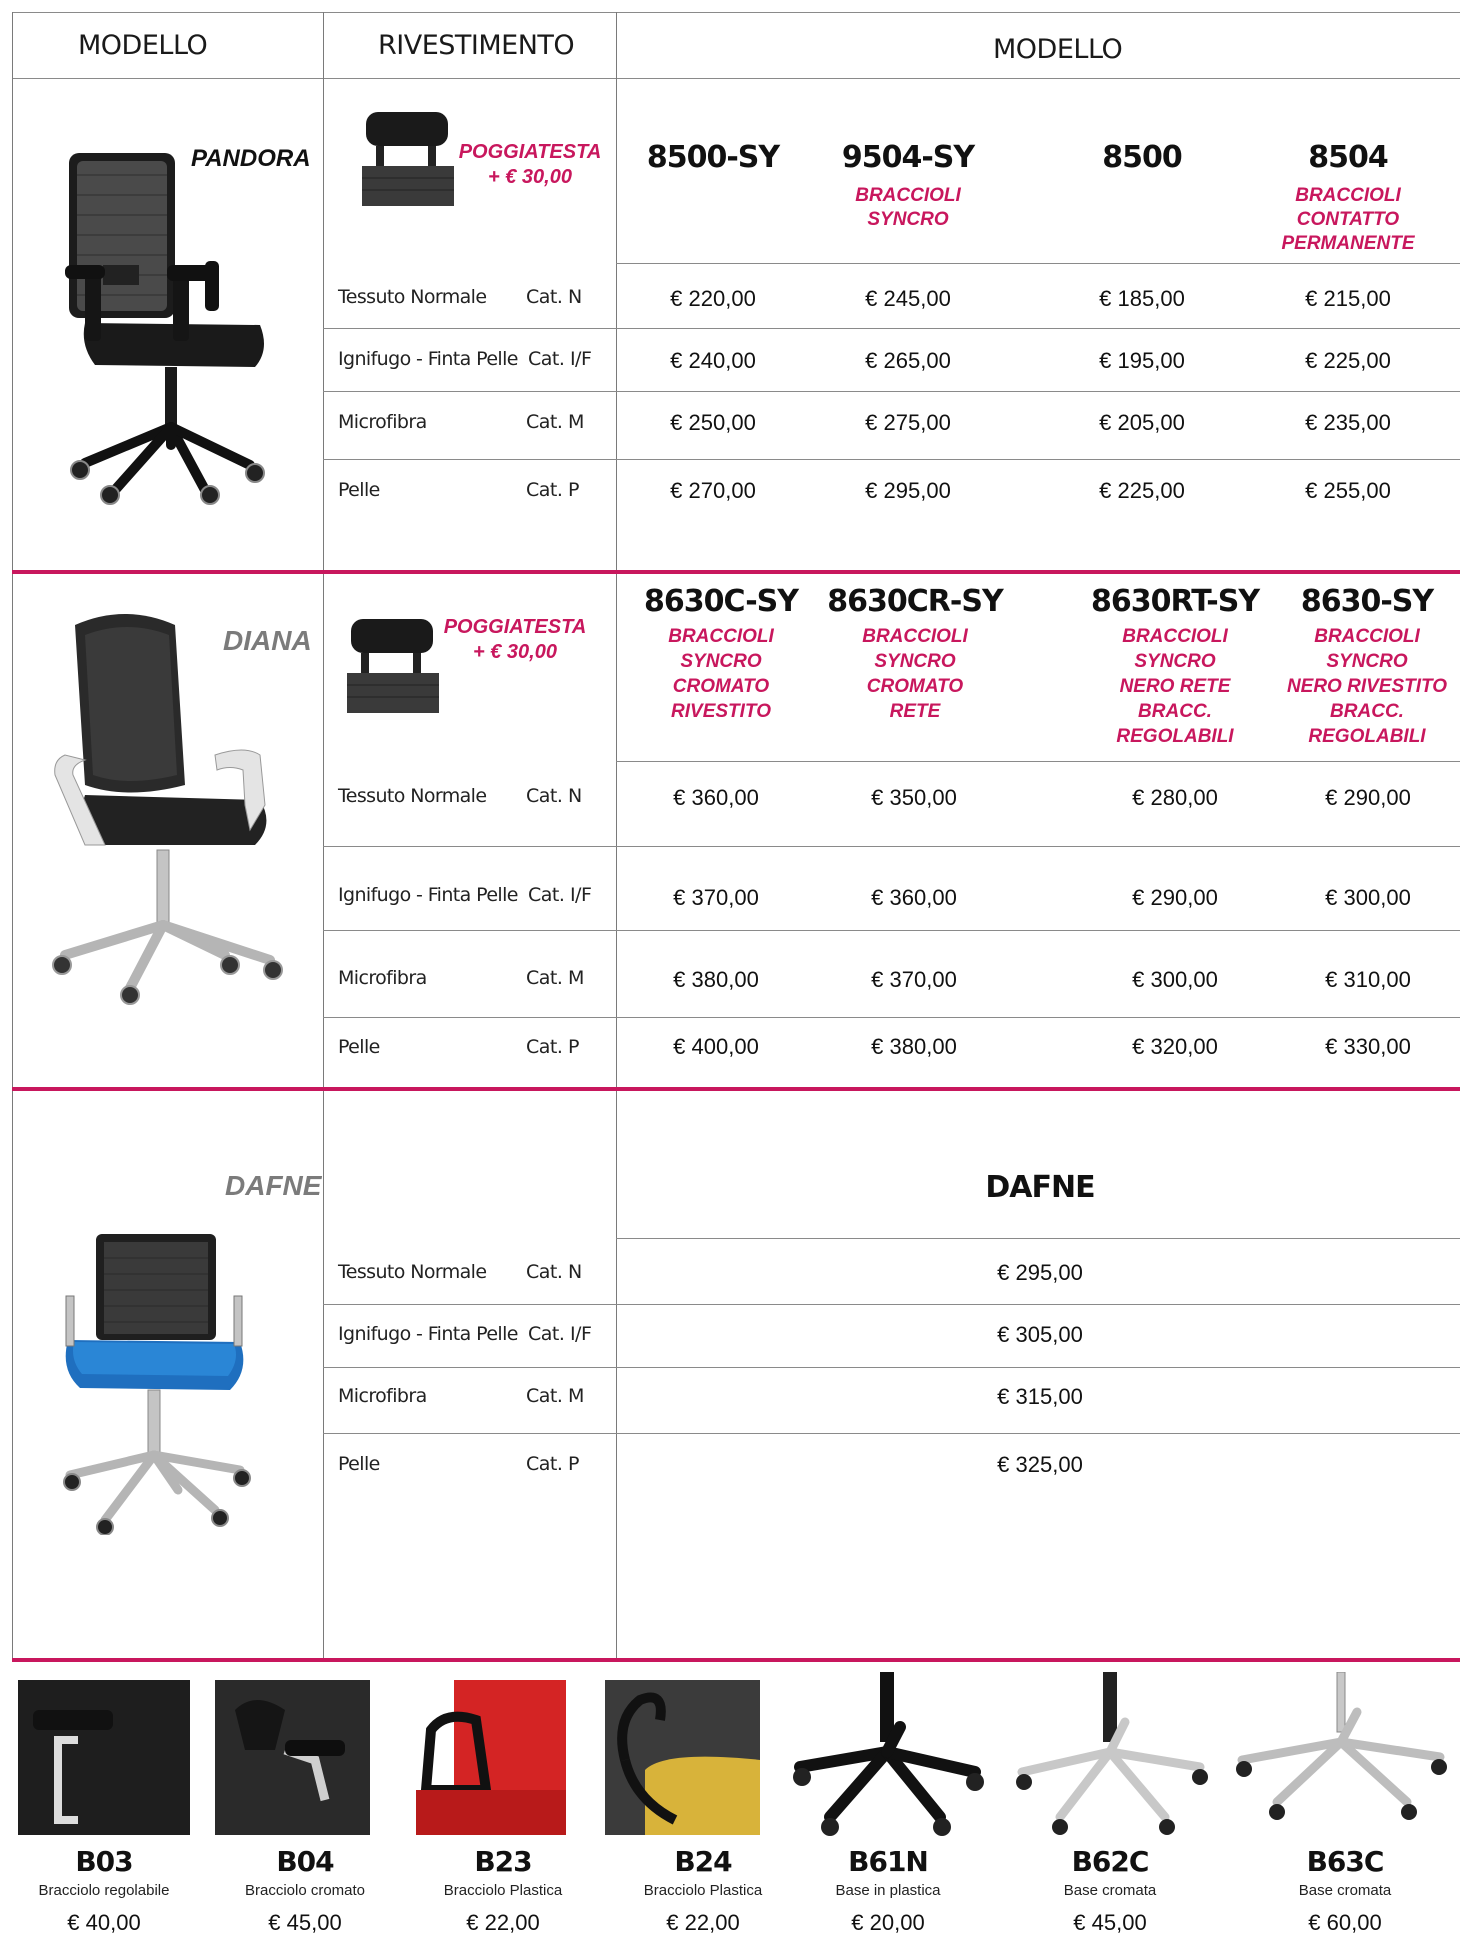 The height and width of the screenshot is (1955, 1460). Describe the element at coordinates (503, 1922) in the screenshot. I see `accessory-price: € 22,00` at that location.